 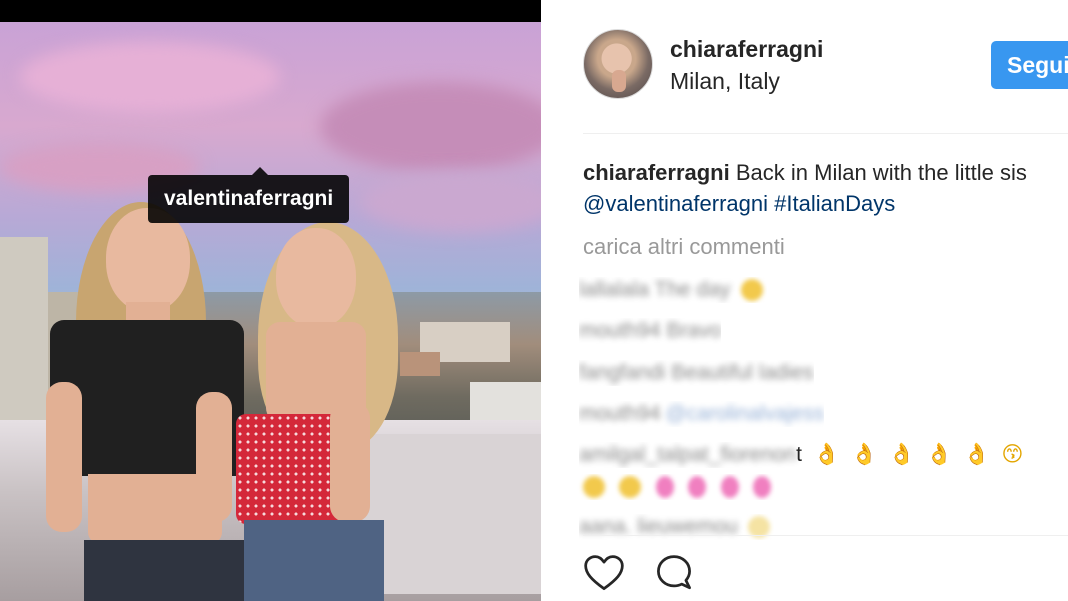 I want to click on comment-emoji-row, so click(x=676, y=487).